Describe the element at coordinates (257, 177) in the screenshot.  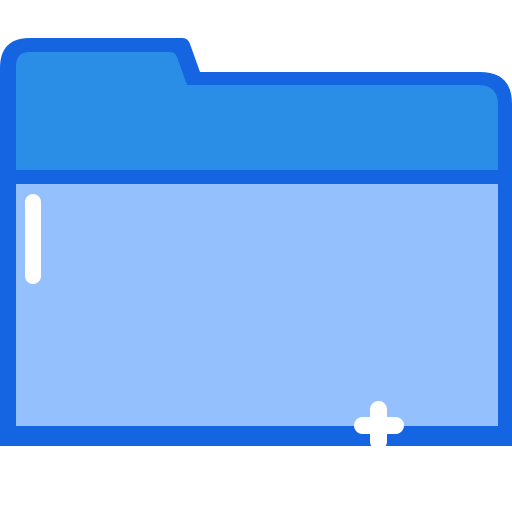
I see `folder-divider` at that location.